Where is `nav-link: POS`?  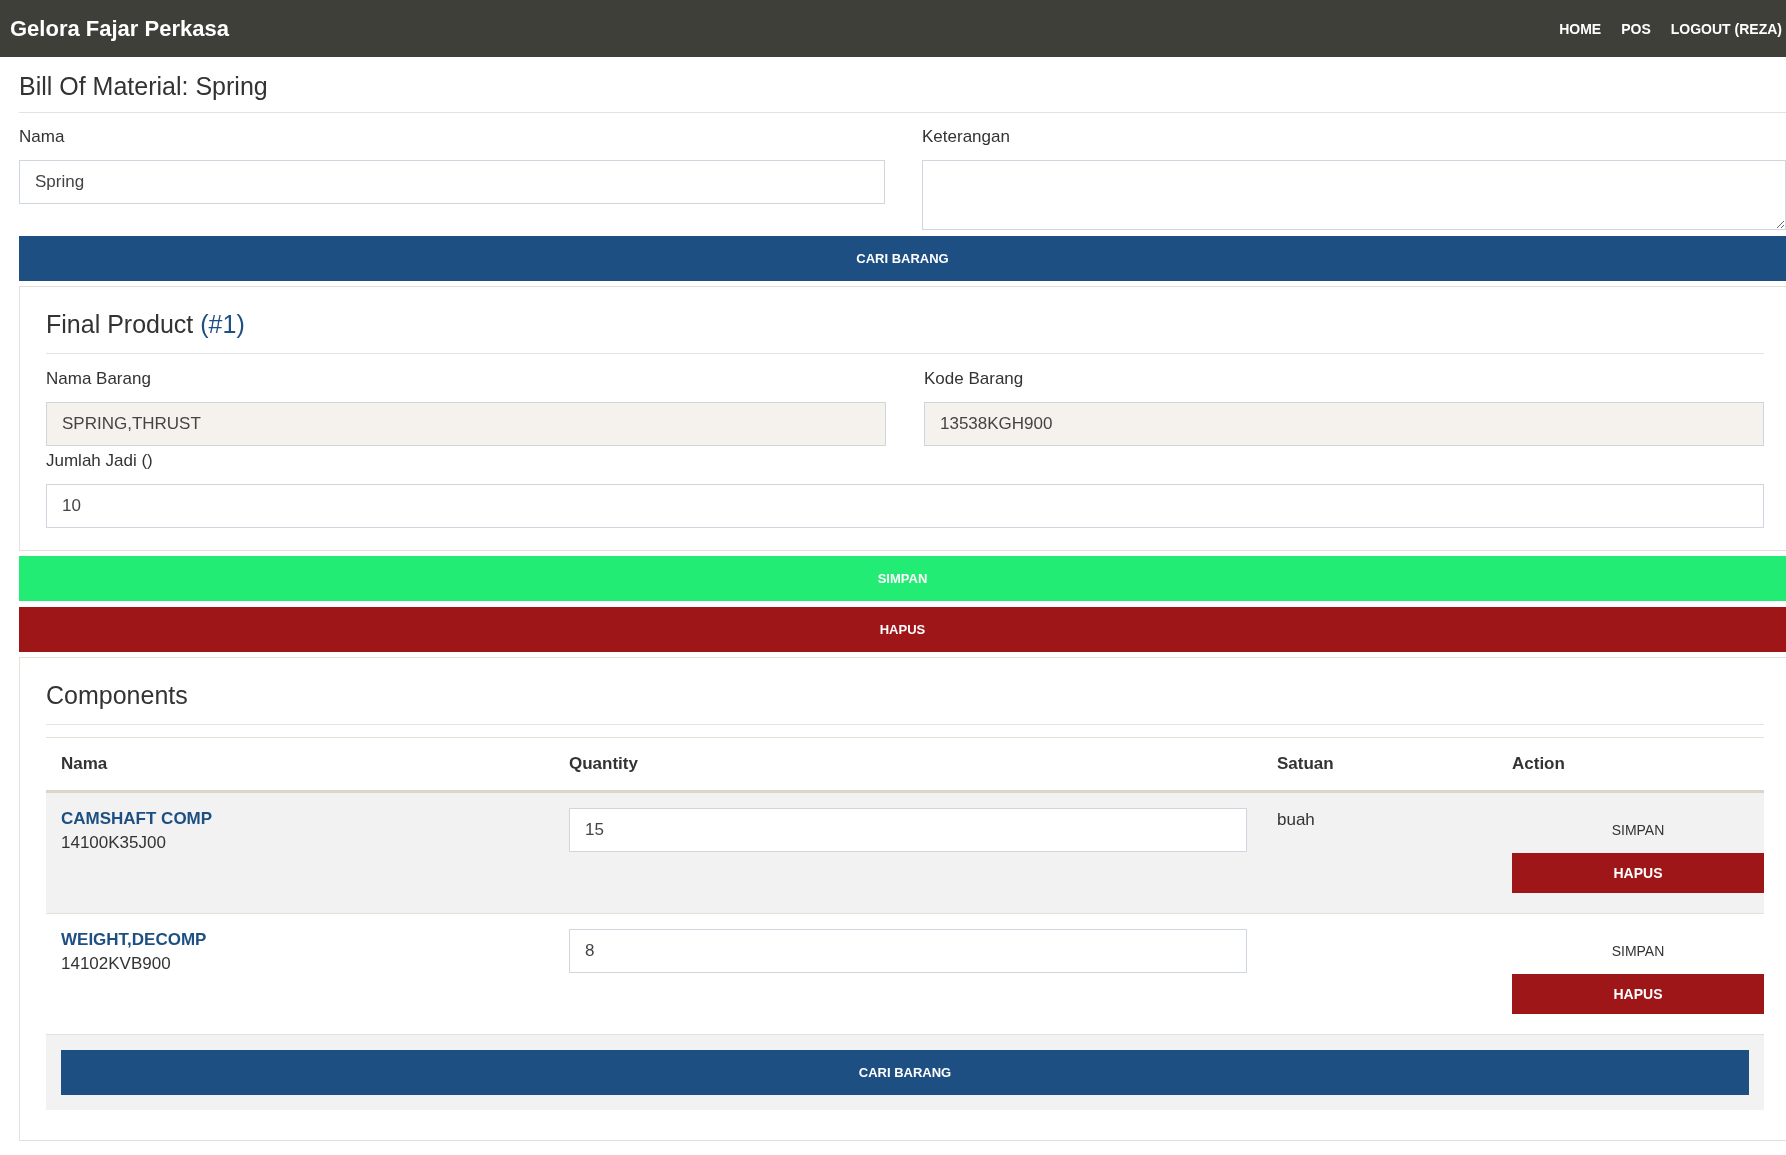 nav-link: POS is located at coordinates (1636, 28).